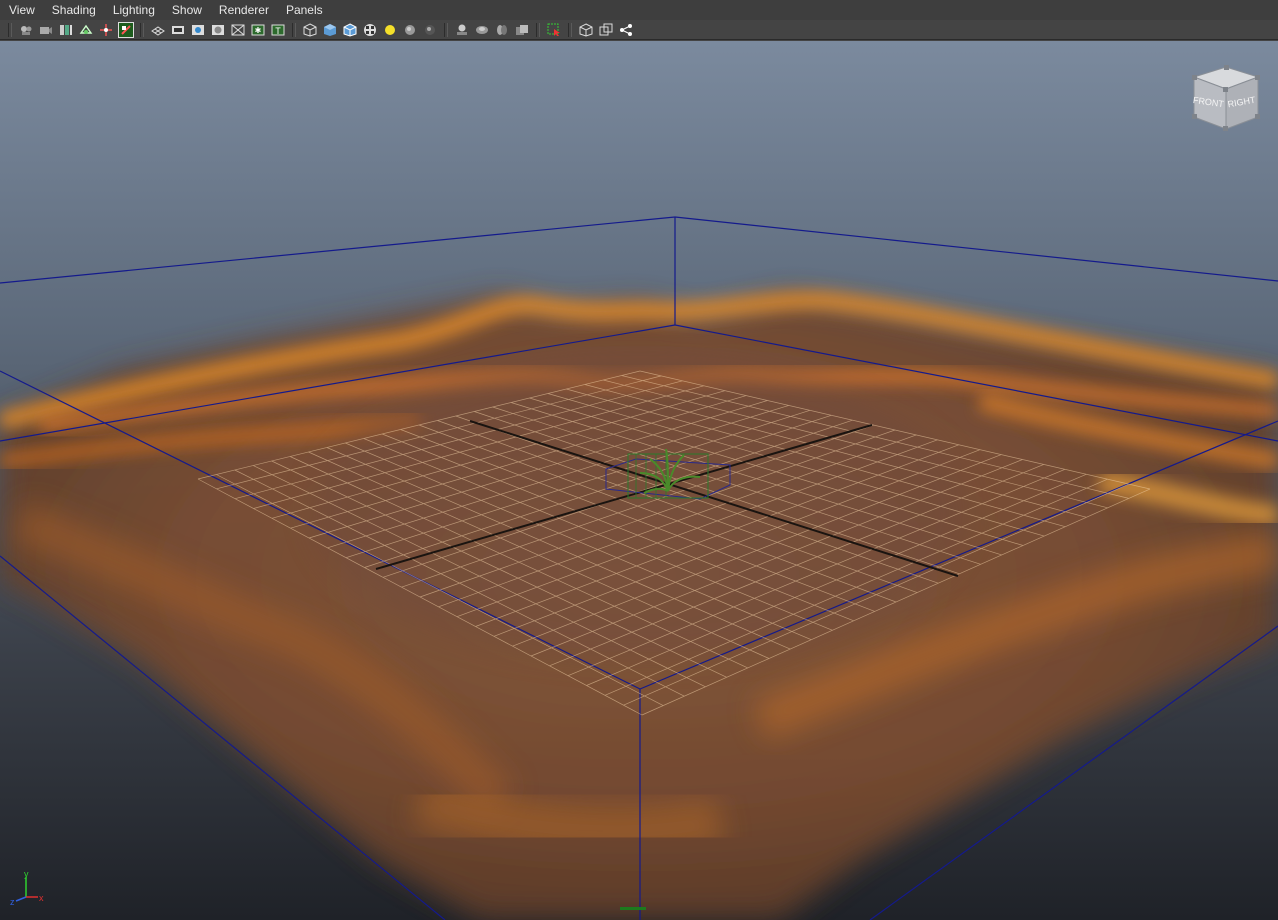  What do you see at coordinates (639, 30) in the screenshot?
I see `panel-toolbar: ✱ T` at bounding box center [639, 30].